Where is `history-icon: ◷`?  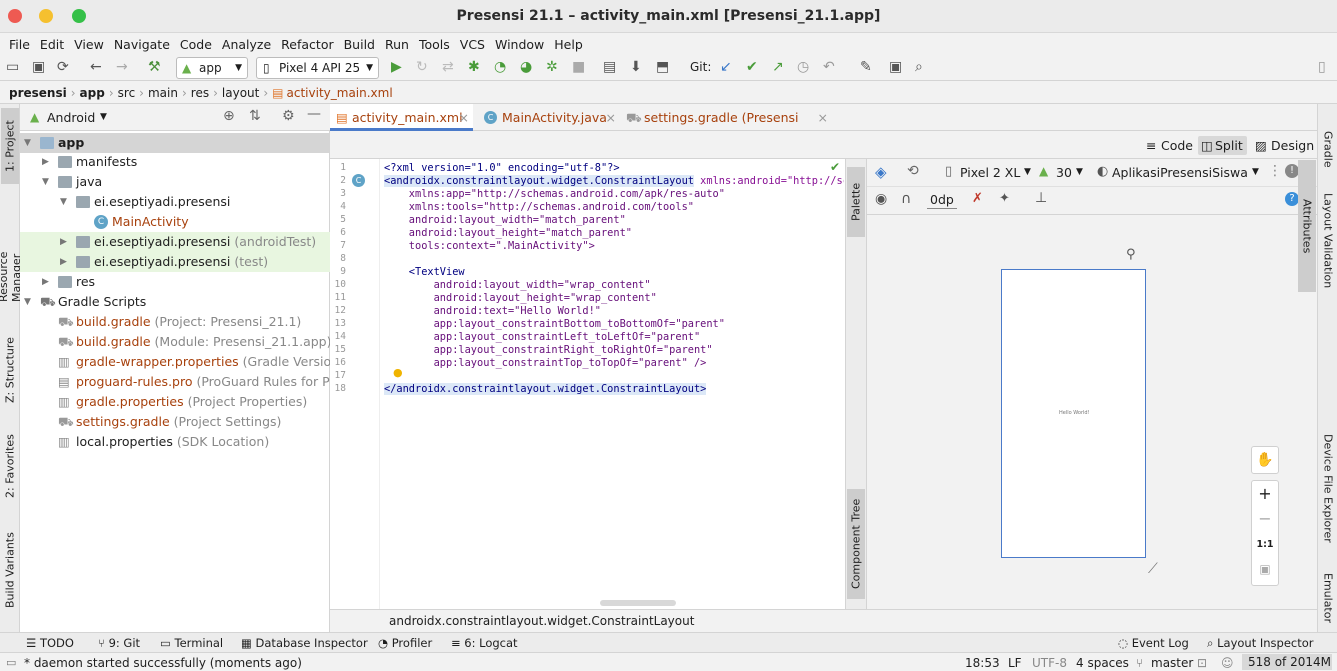 history-icon: ◷ is located at coordinates (803, 67).